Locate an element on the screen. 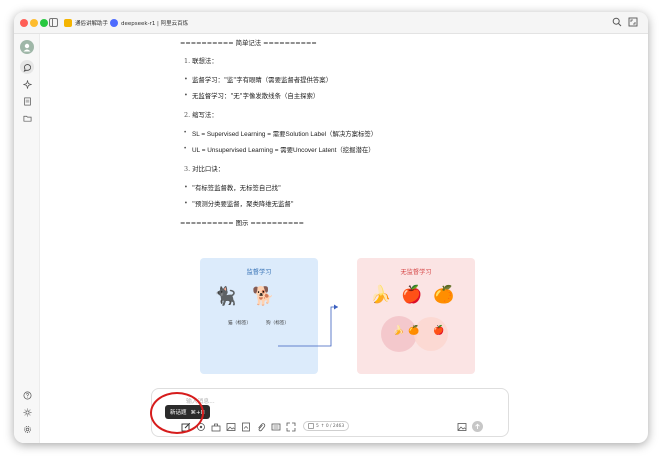 This screenshot has height=461, width=662. paperclip-icon is located at coordinates (261, 427).